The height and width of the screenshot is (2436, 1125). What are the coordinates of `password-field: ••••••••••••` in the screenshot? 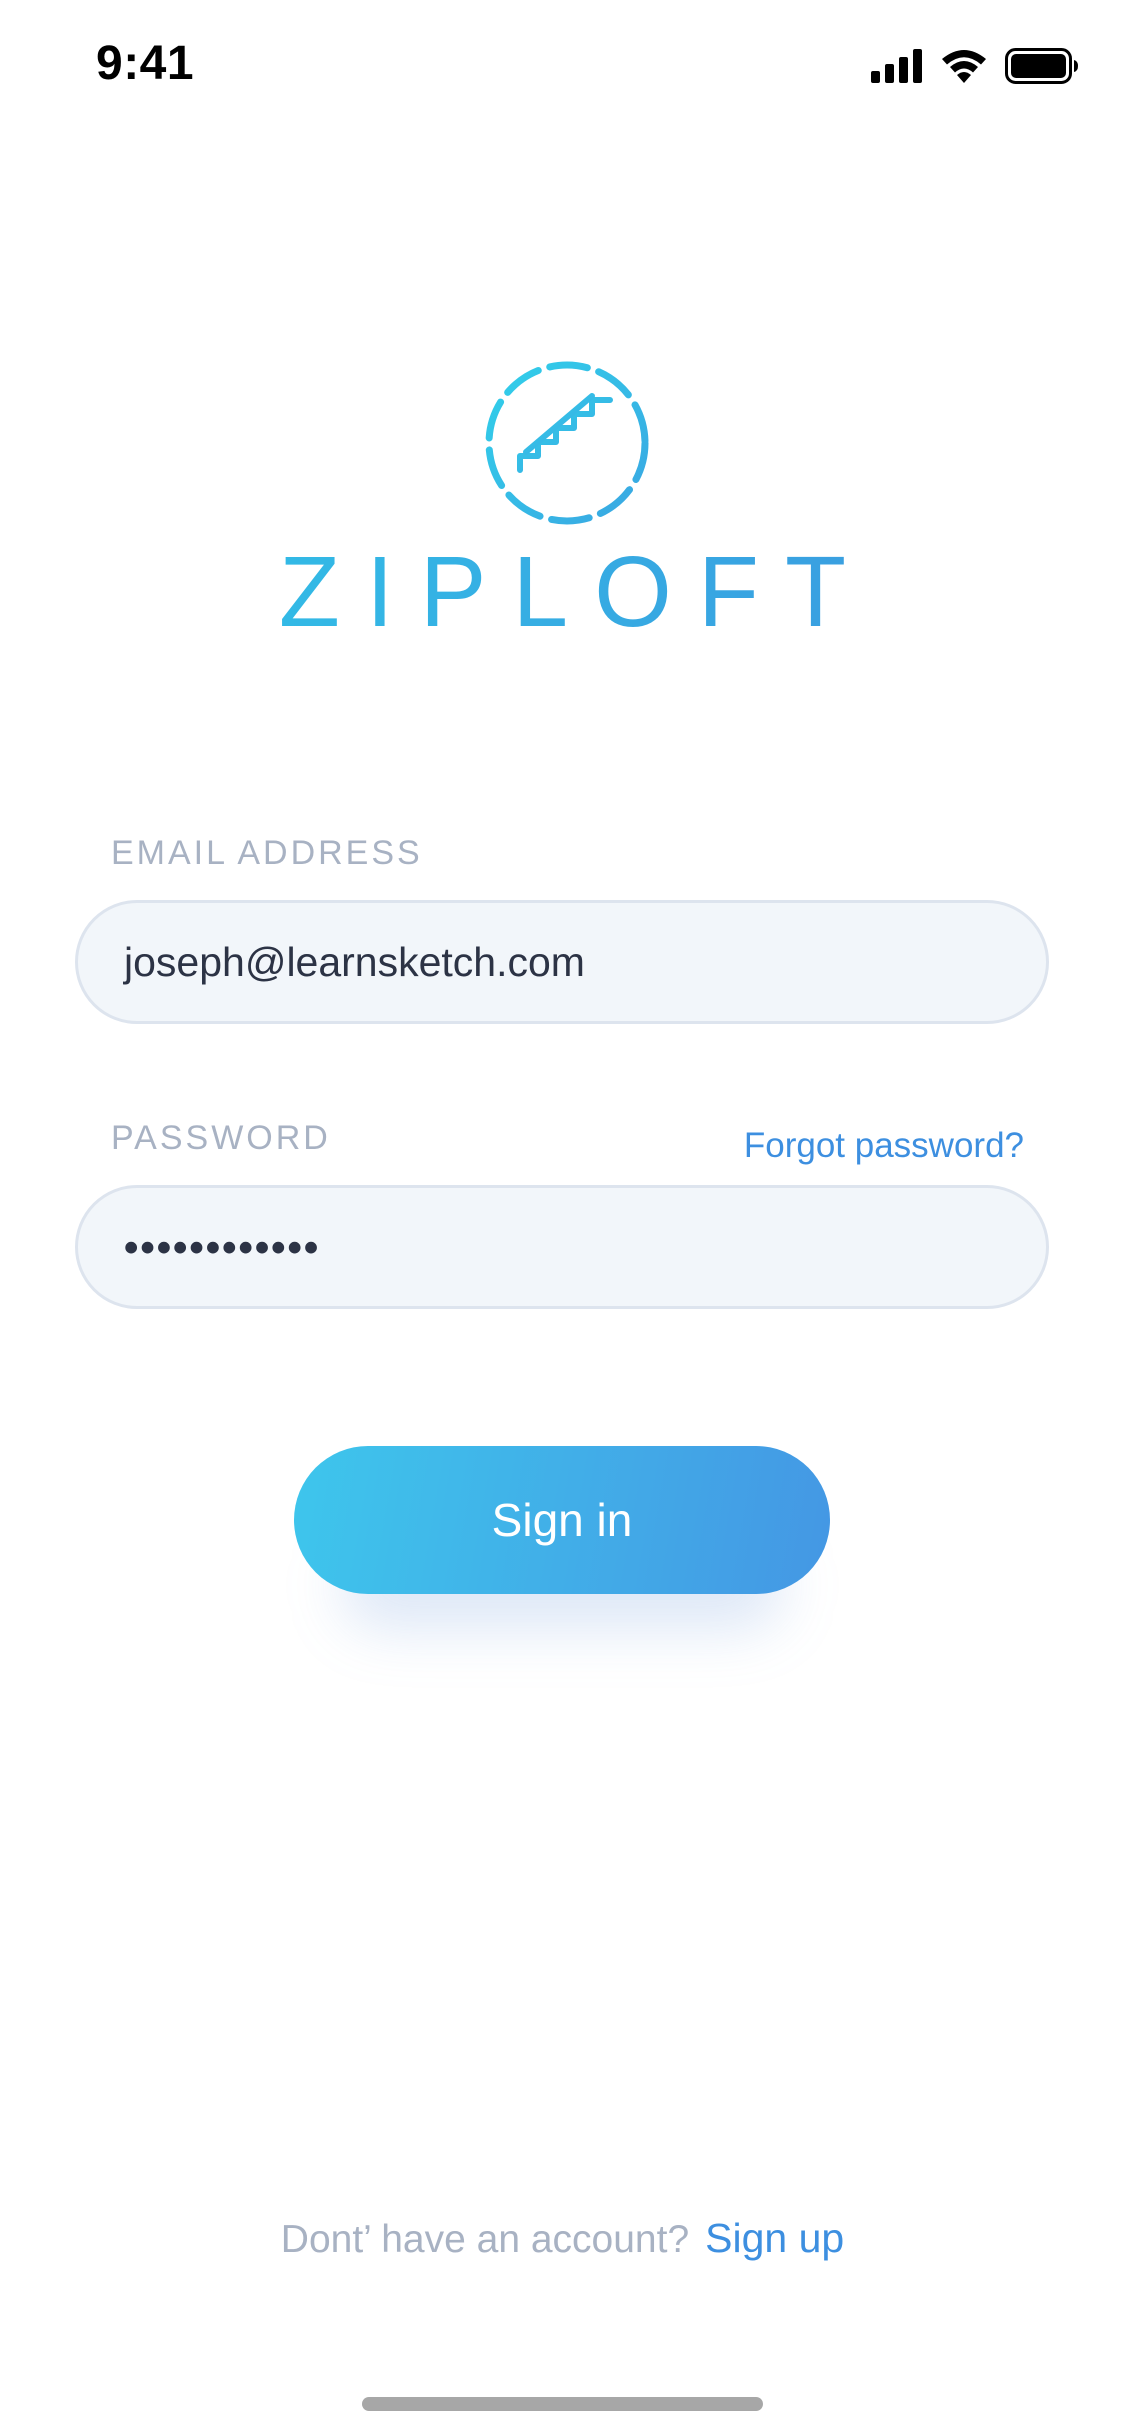 It's located at (562, 1247).